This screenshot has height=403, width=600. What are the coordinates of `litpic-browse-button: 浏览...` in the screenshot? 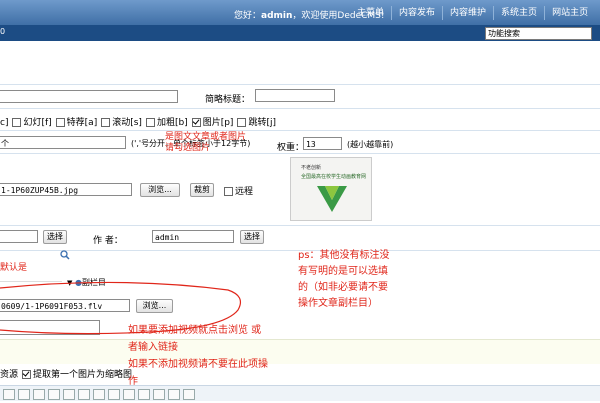 It's located at (160, 190).